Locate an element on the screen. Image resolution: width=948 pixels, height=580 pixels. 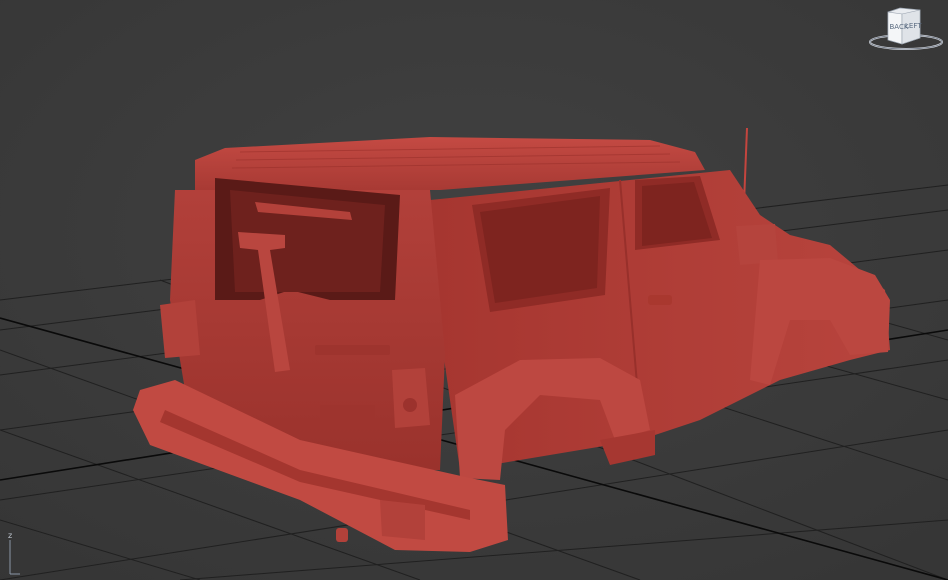
axis-z-label: z is located at coordinates (10, 535).